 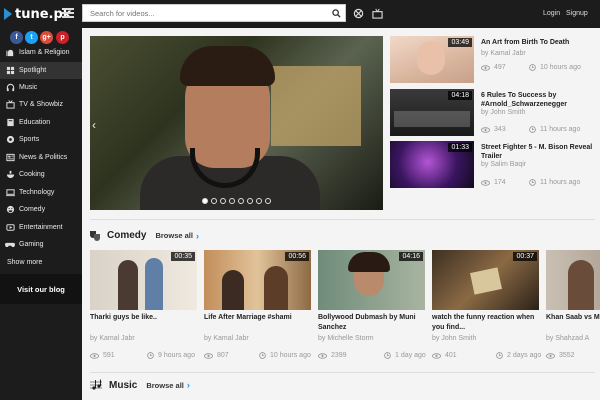 I want to click on comedy-masks-icon, so click(x=95, y=236).